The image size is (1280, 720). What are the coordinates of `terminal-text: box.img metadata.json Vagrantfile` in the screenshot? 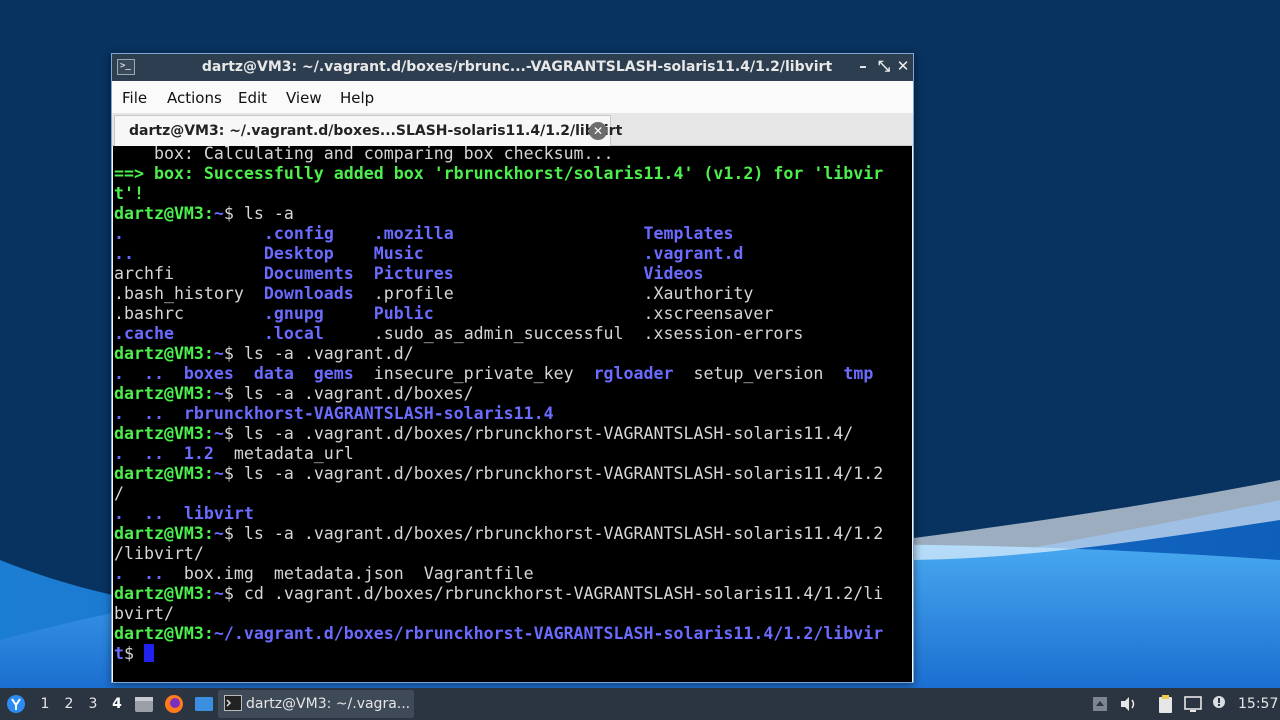 It's located at (348, 573).